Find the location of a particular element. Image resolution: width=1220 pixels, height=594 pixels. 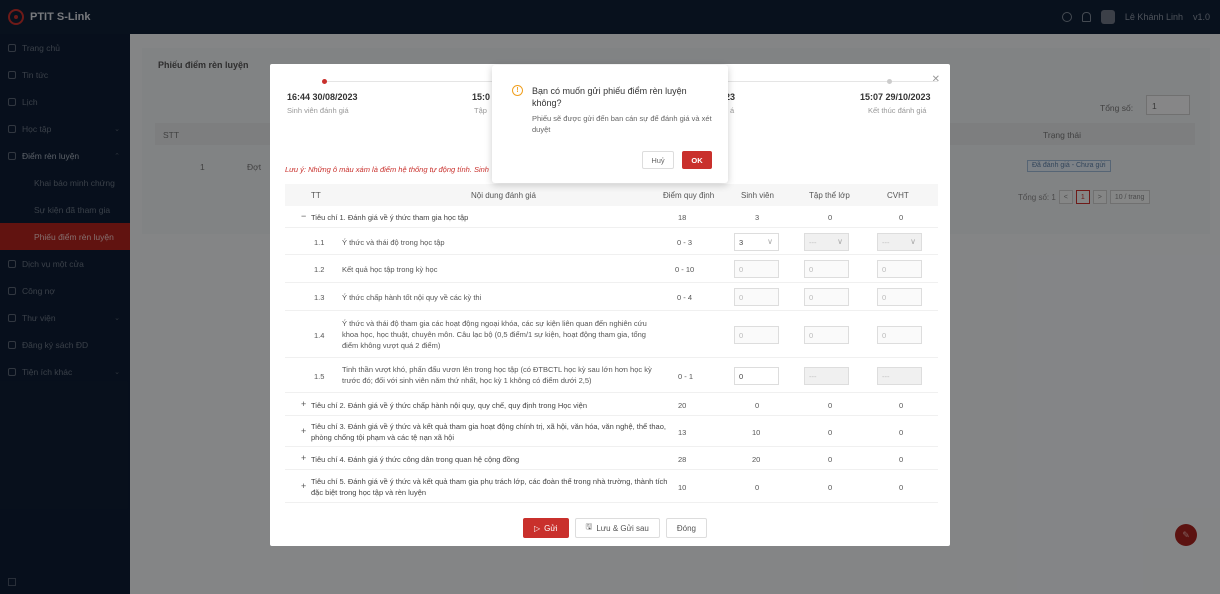

student-score-select: 3 is located at coordinates (756, 242).